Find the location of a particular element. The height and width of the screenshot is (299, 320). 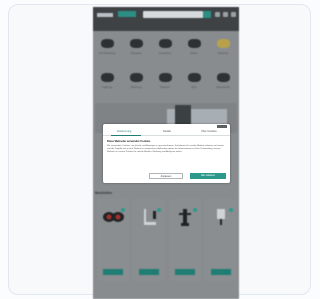

menu-button is located at coordinates (127, 14).